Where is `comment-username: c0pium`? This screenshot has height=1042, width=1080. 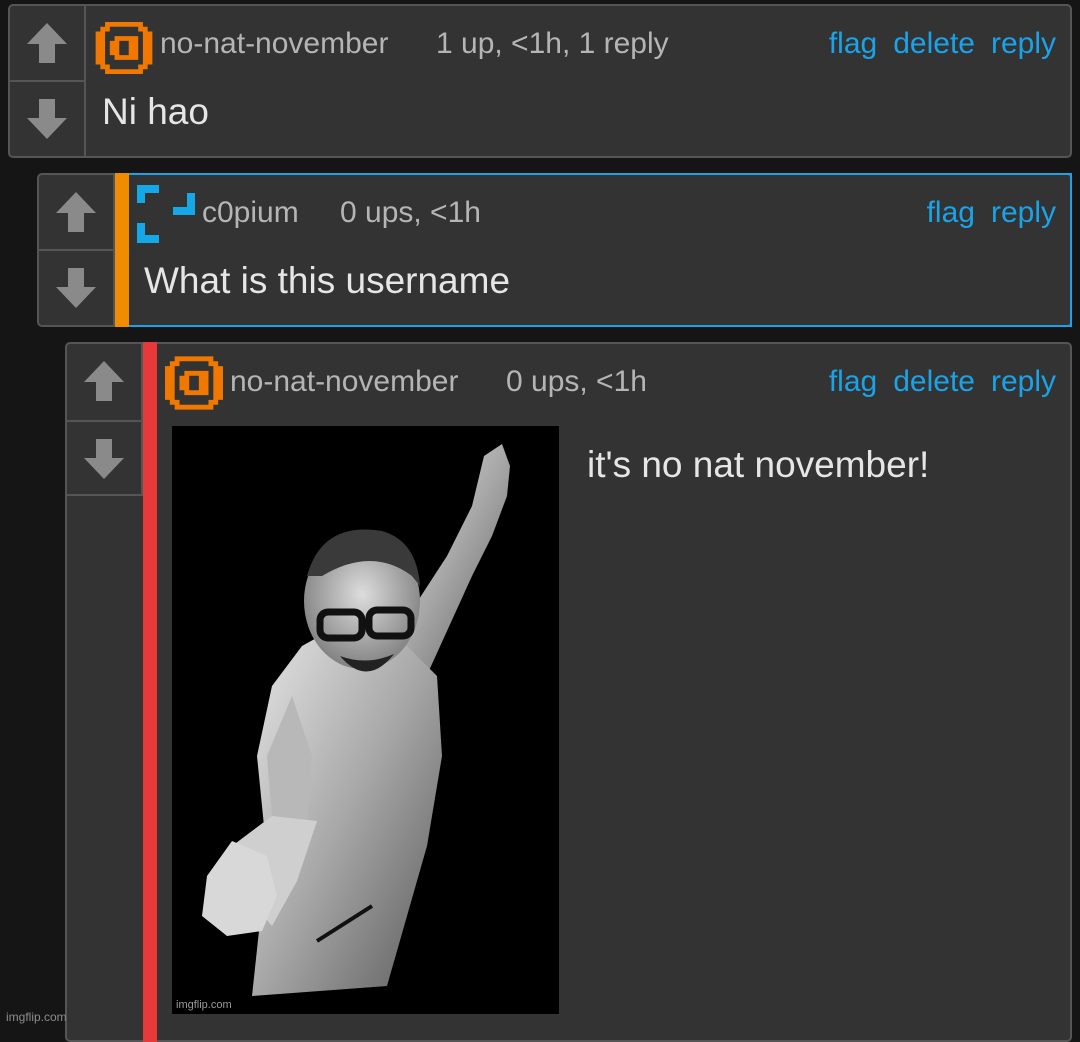 comment-username: c0pium is located at coordinates (250, 213).